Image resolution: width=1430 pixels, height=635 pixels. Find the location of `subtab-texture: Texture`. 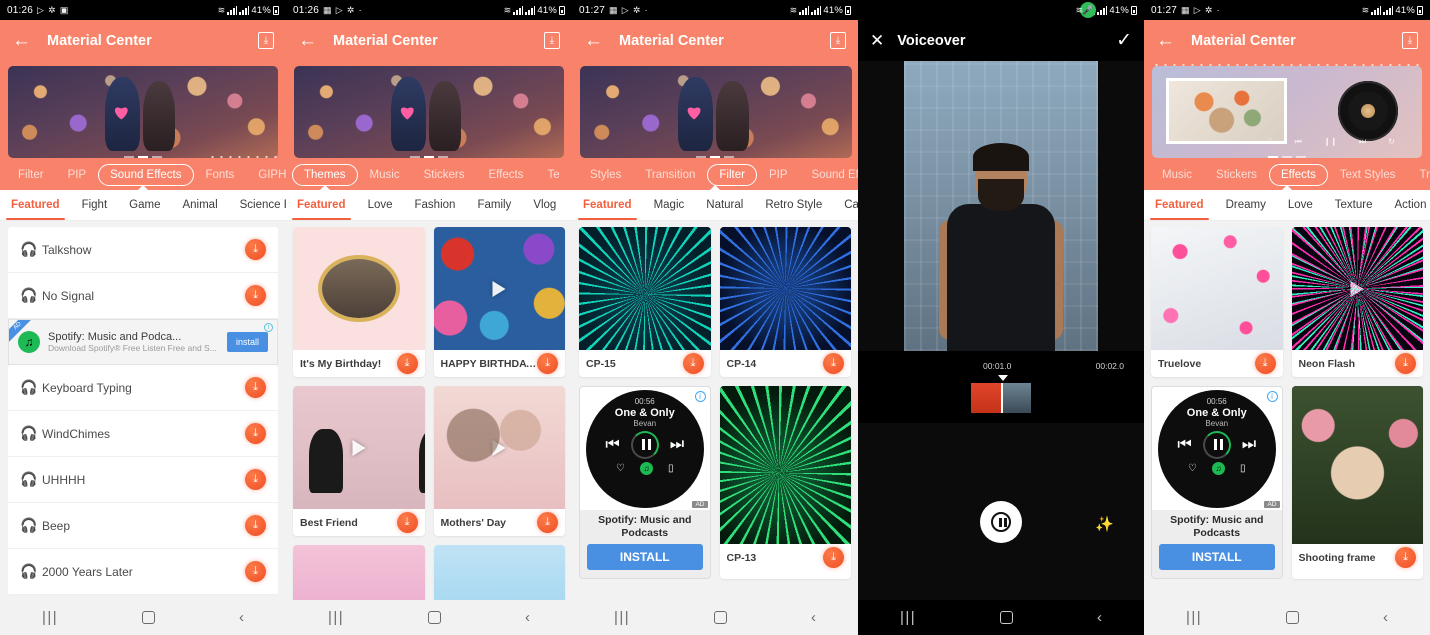

subtab-texture: Texture is located at coordinates (1354, 205).